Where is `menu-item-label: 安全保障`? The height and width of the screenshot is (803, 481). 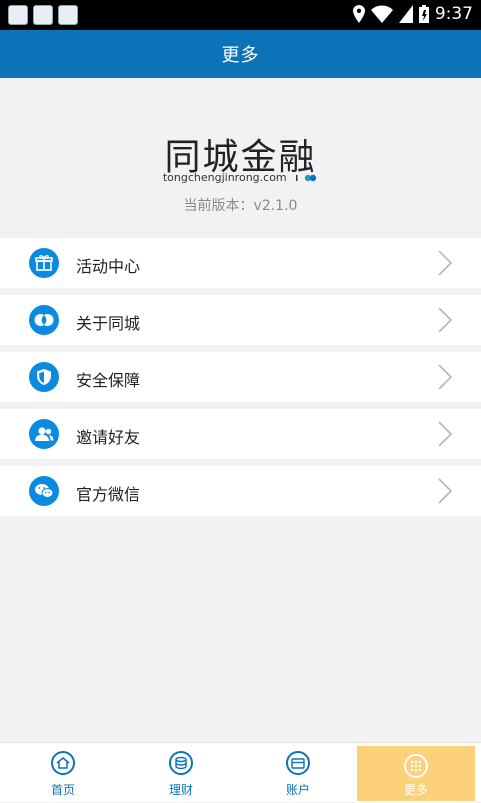
menu-item-label: 安全保障 is located at coordinates (108, 380).